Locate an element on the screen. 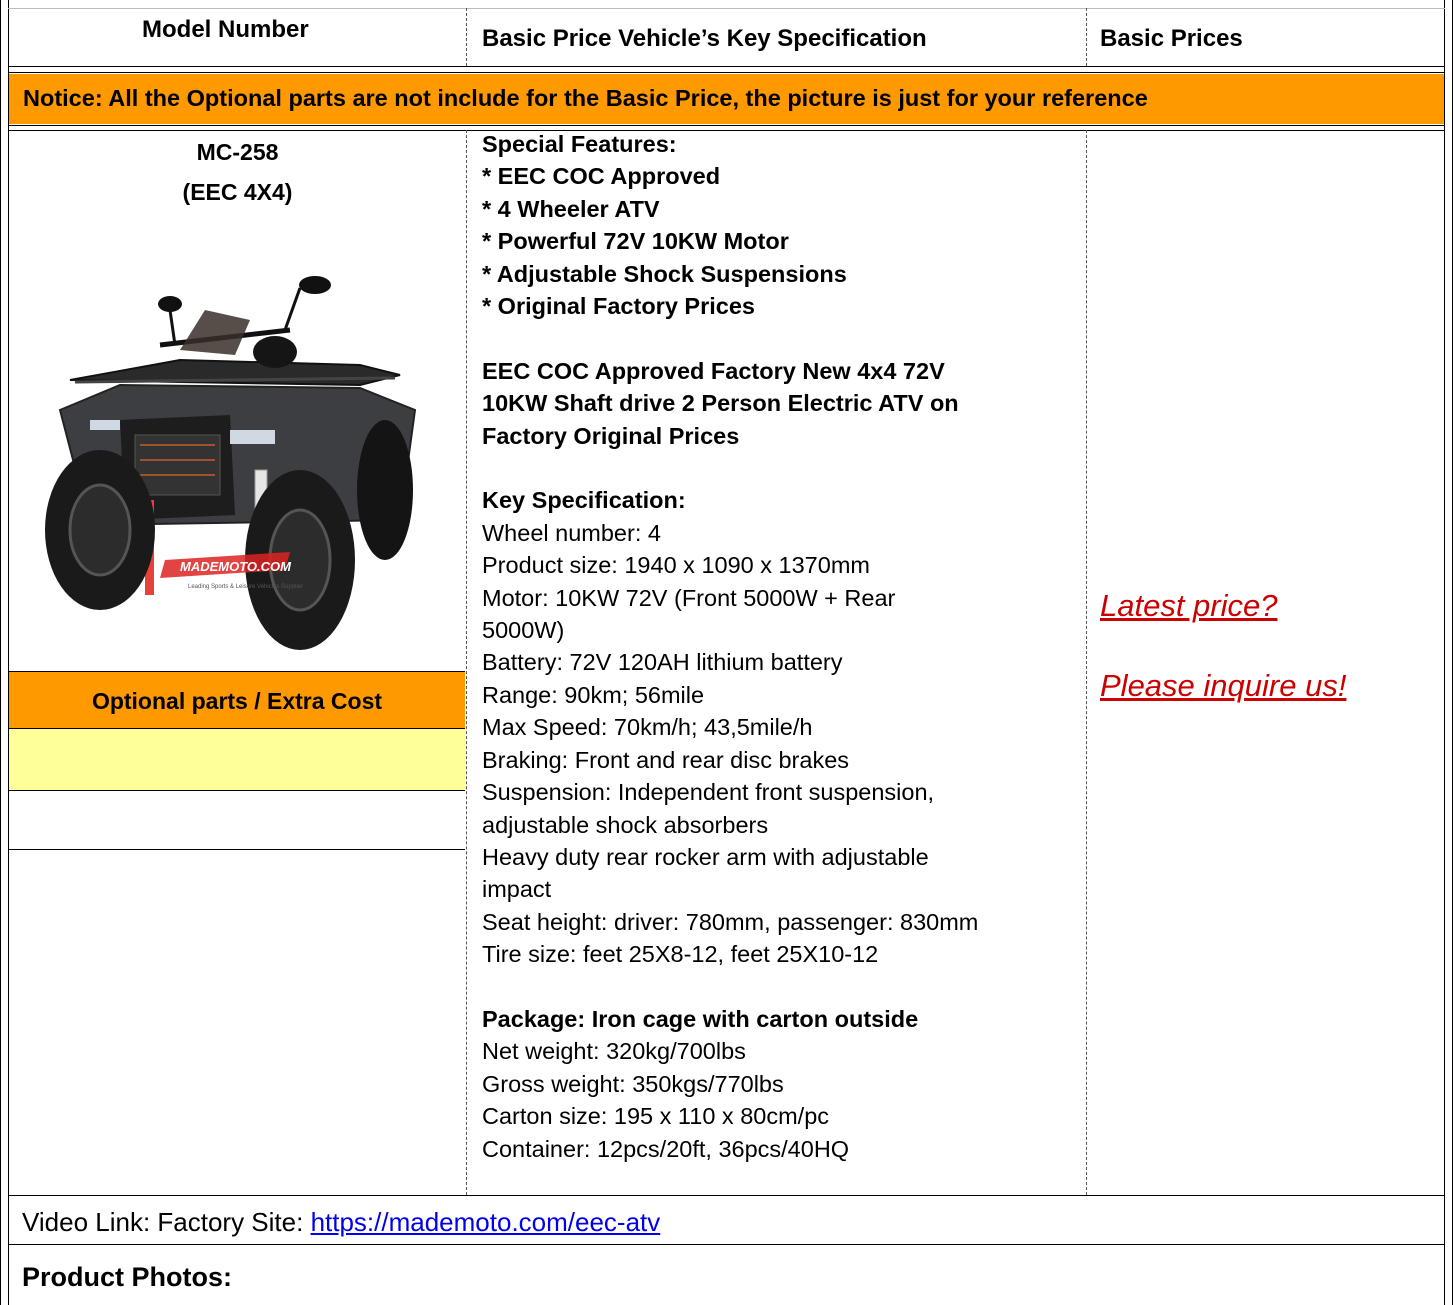 The width and height of the screenshot is (1453, 1305). border-left-inner is located at coordinates (8, 652).